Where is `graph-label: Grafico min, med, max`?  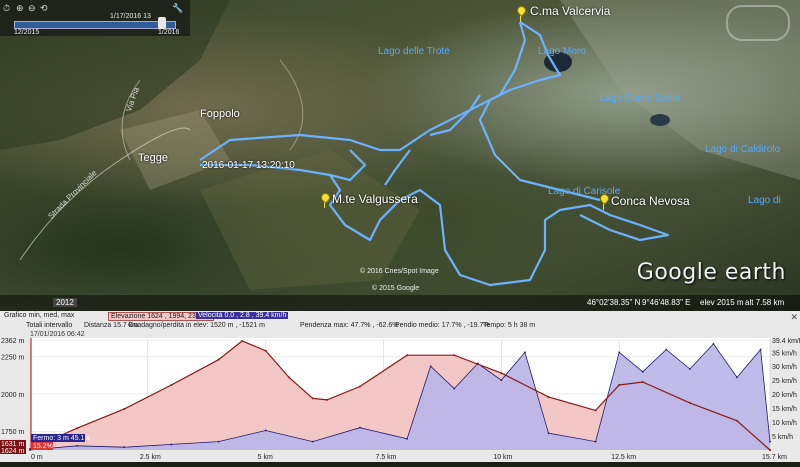 graph-label: Grafico min, med, max is located at coordinates (39, 315).